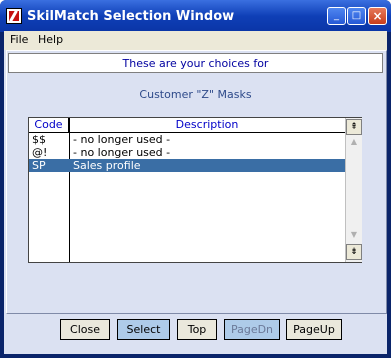 The height and width of the screenshot is (358, 391). I want to click on row-code: @!, so click(40, 152).